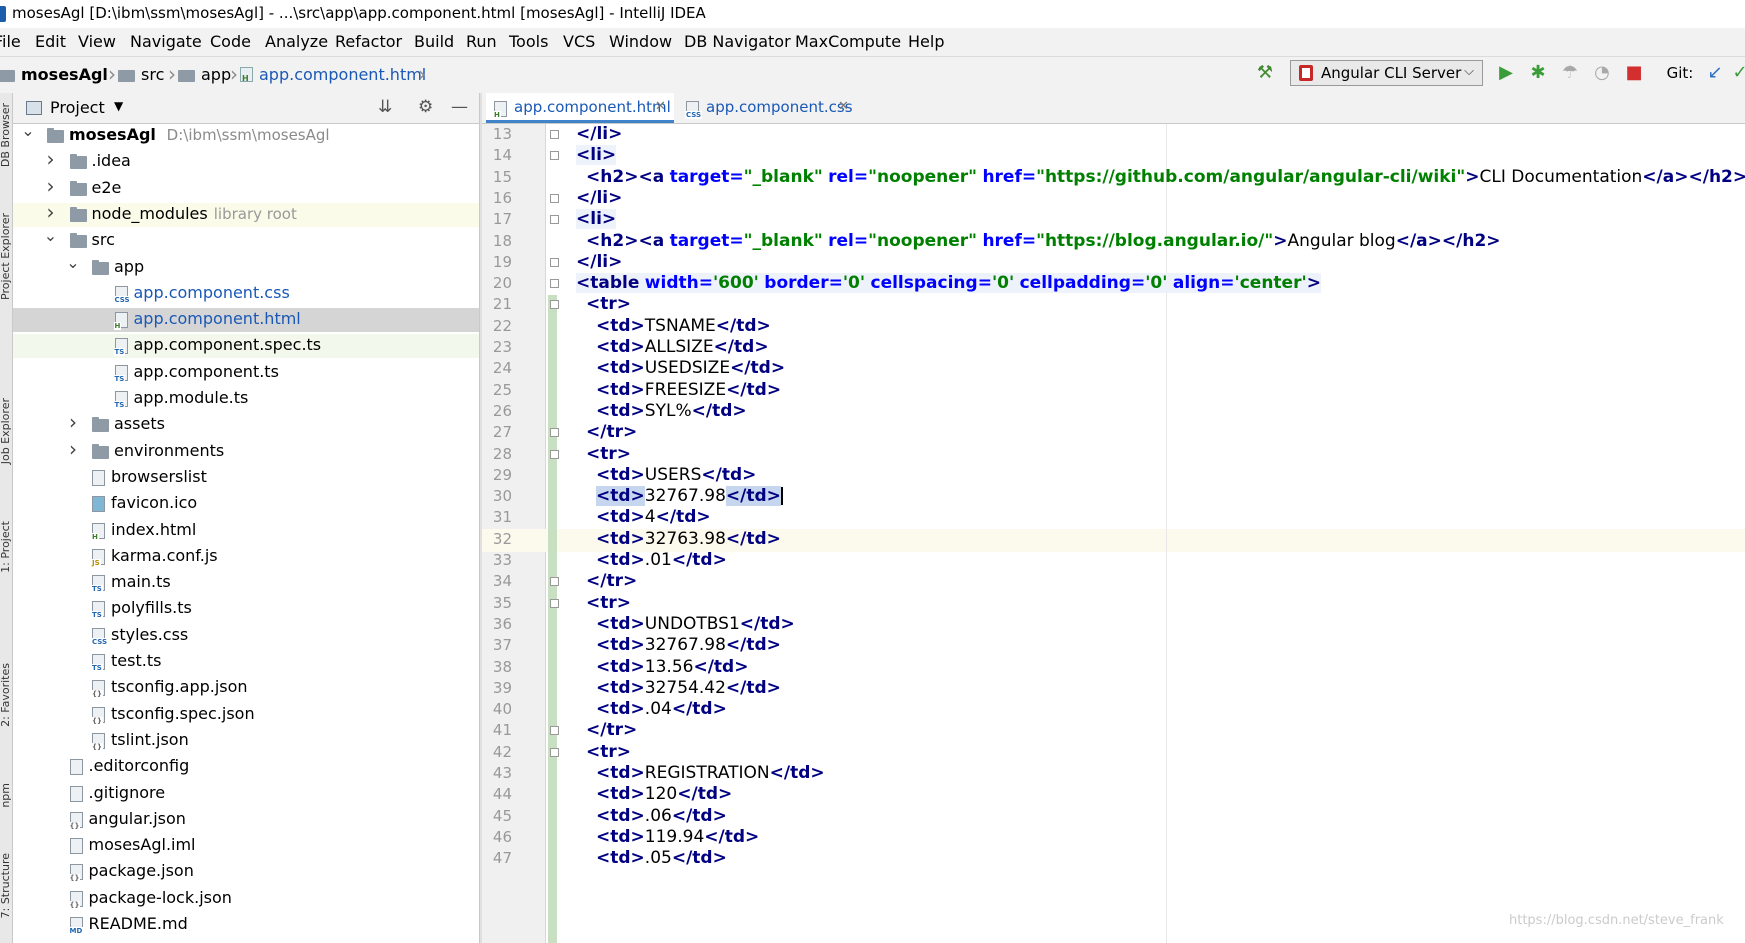 The image size is (1745, 943). Describe the element at coordinates (1265, 73) in the screenshot. I see `hammer-icon: ⚒` at that location.